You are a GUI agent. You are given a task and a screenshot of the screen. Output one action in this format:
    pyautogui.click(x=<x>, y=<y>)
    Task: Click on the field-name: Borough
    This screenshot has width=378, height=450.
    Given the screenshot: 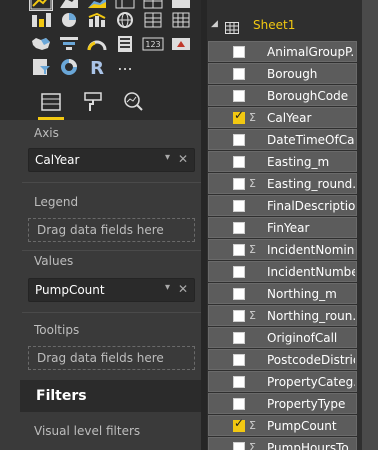 What is the action you would take?
    pyautogui.click(x=292, y=74)
    